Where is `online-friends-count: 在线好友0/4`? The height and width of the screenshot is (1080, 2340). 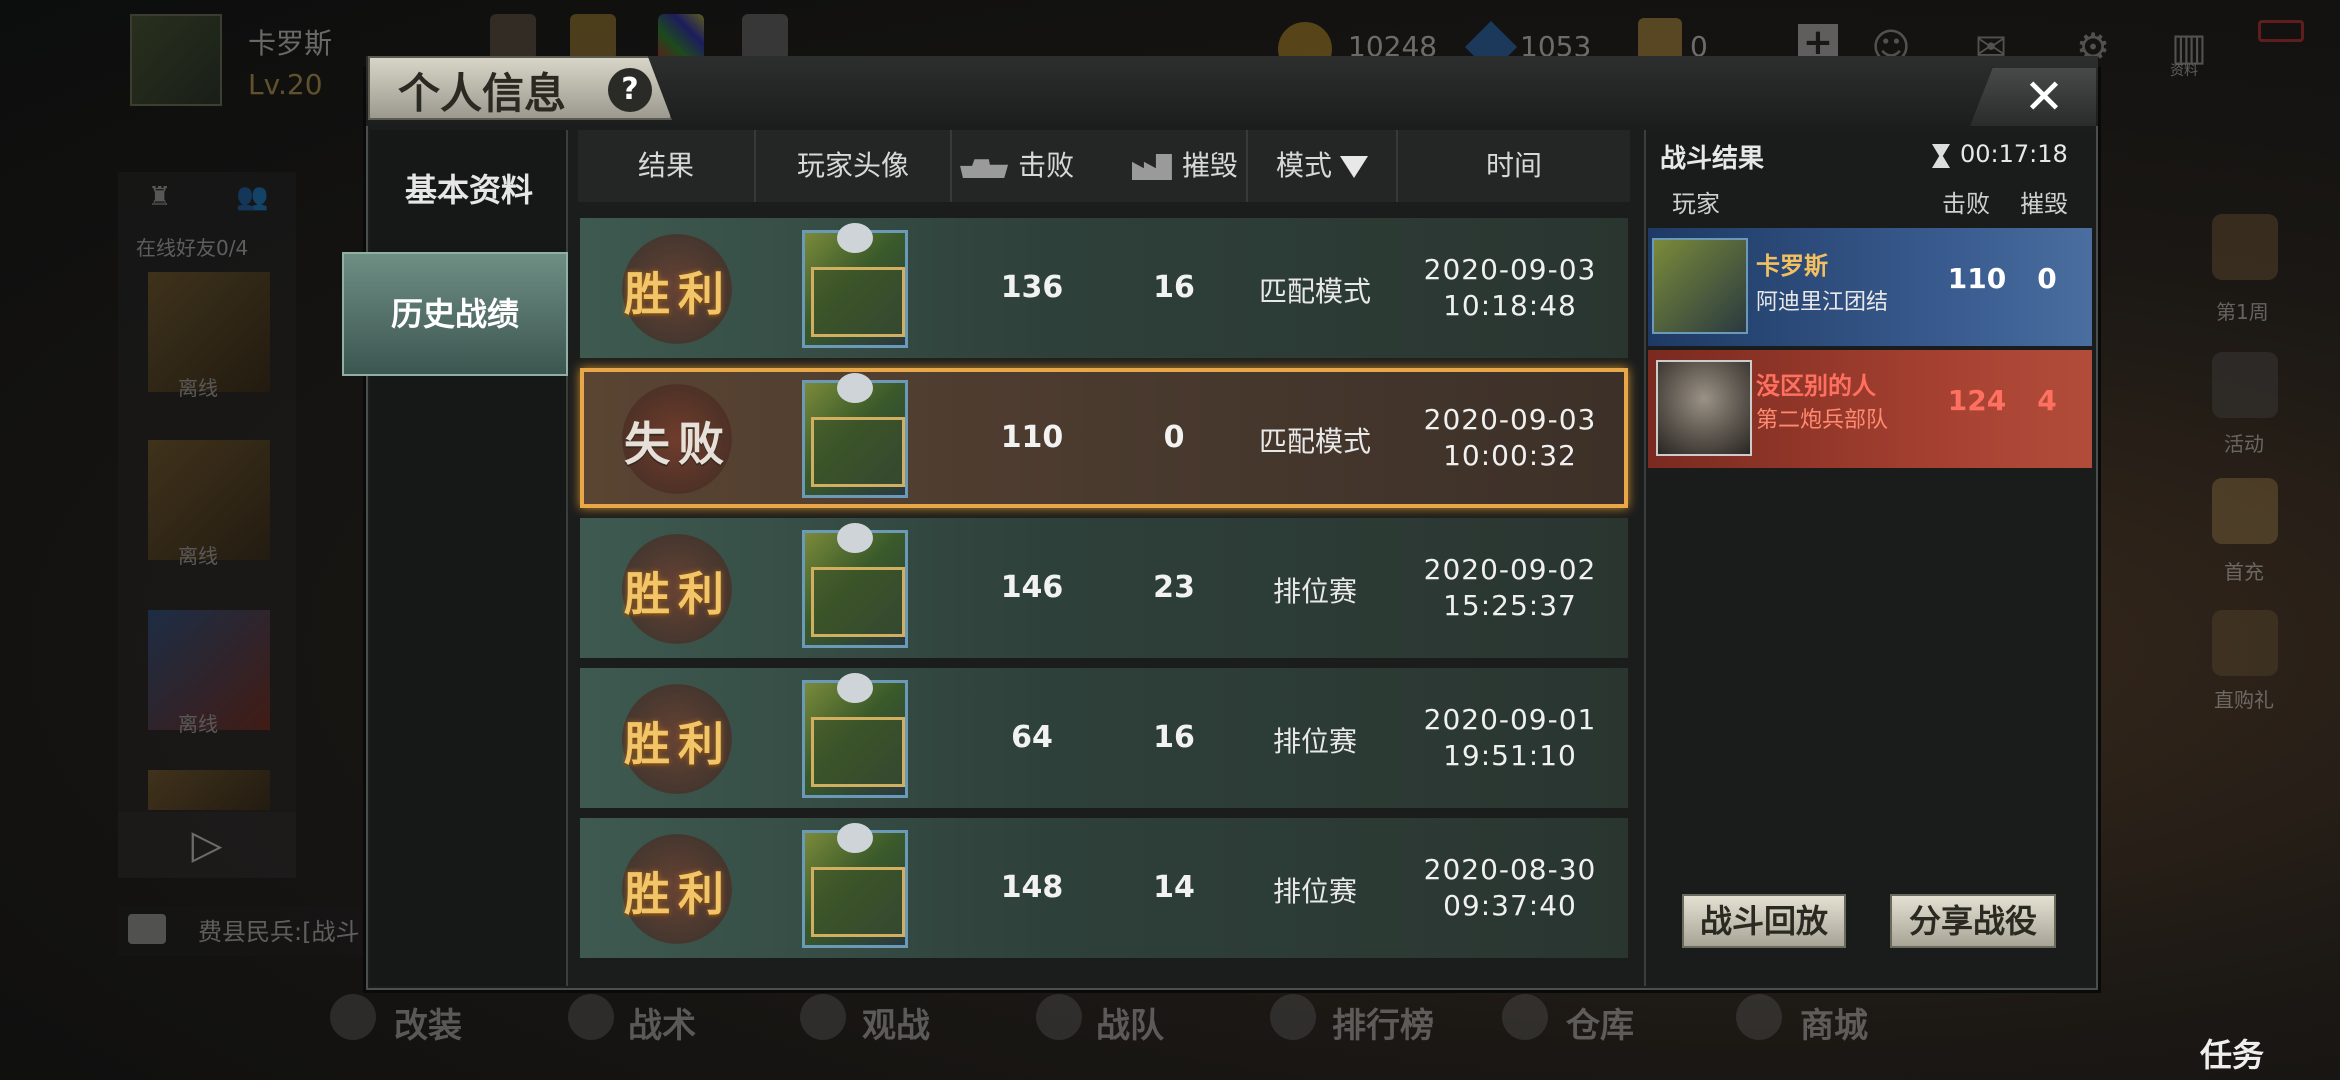 online-friends-count: 在线好友0/4 is located at coordinates (192, 248).